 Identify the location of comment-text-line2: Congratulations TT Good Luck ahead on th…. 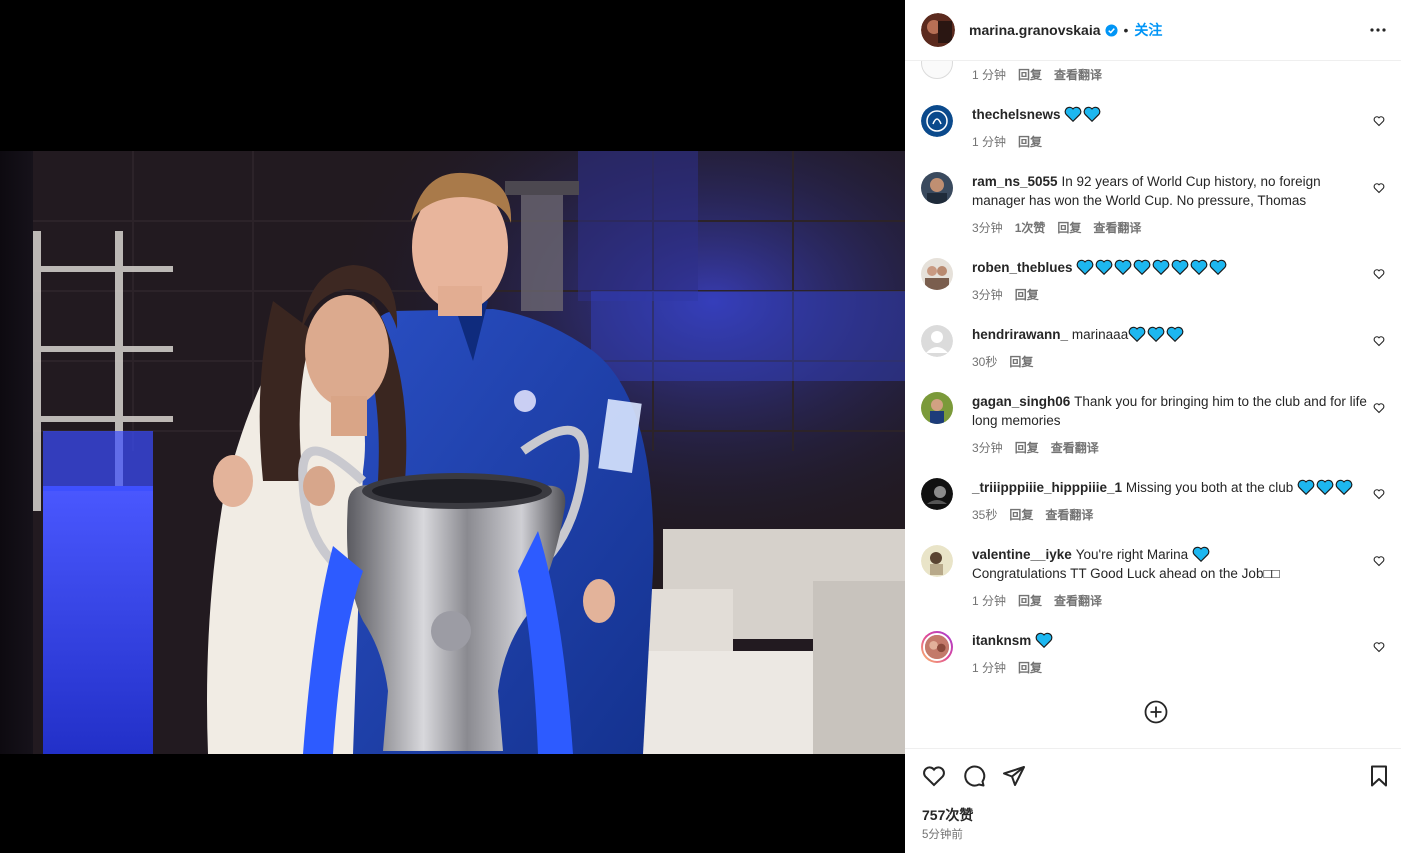
(1126, 573).